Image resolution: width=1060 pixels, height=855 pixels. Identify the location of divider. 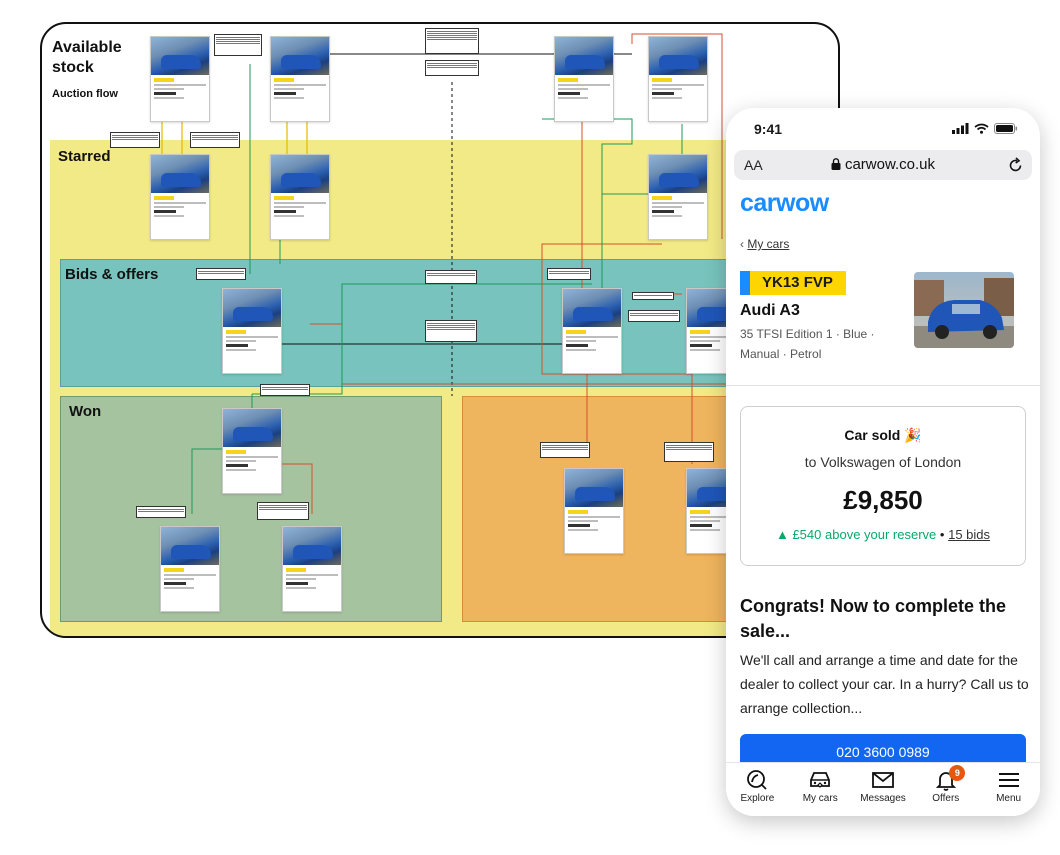
(883, 385).